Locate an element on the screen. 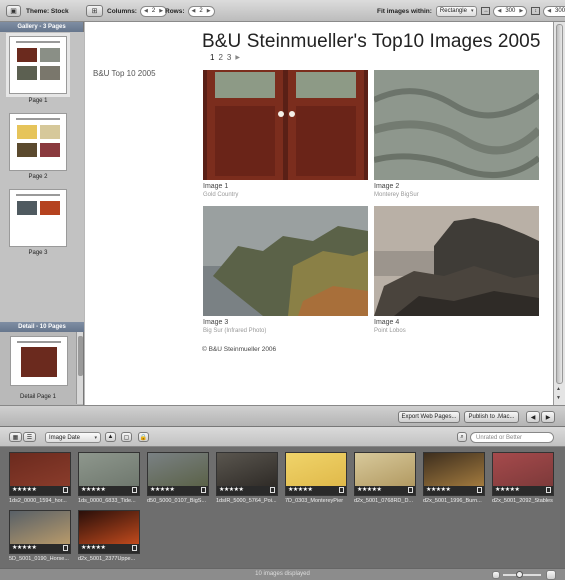  grid-icon: ⊞ is located at coordinates (94, 11).